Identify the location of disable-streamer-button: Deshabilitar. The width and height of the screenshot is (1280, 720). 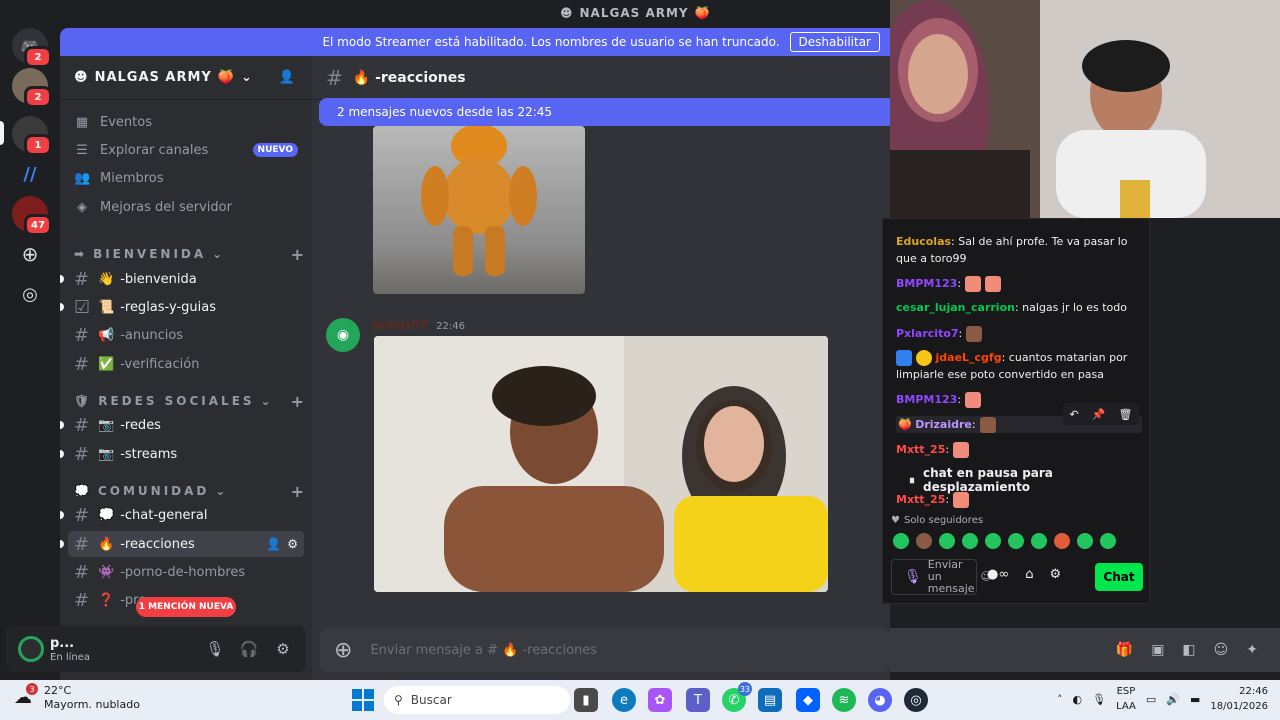
(834, 42).